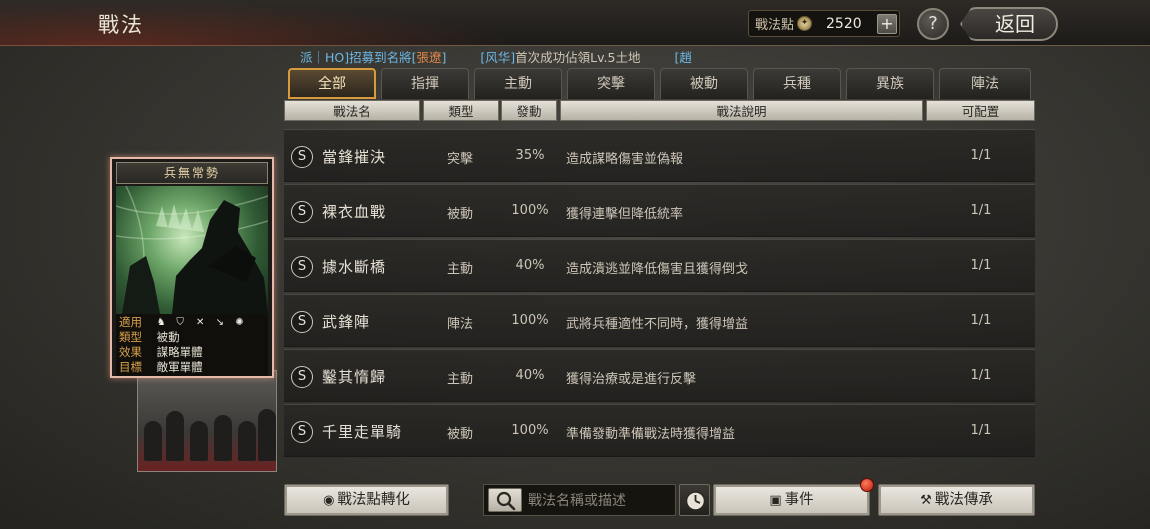 Image resolution: width=1150 pixels, height=529 pixels. Describe the element at coordinates (963, 500) in the screenshot. I see `tactic-inherit-label: 戰法傳承` at that location.